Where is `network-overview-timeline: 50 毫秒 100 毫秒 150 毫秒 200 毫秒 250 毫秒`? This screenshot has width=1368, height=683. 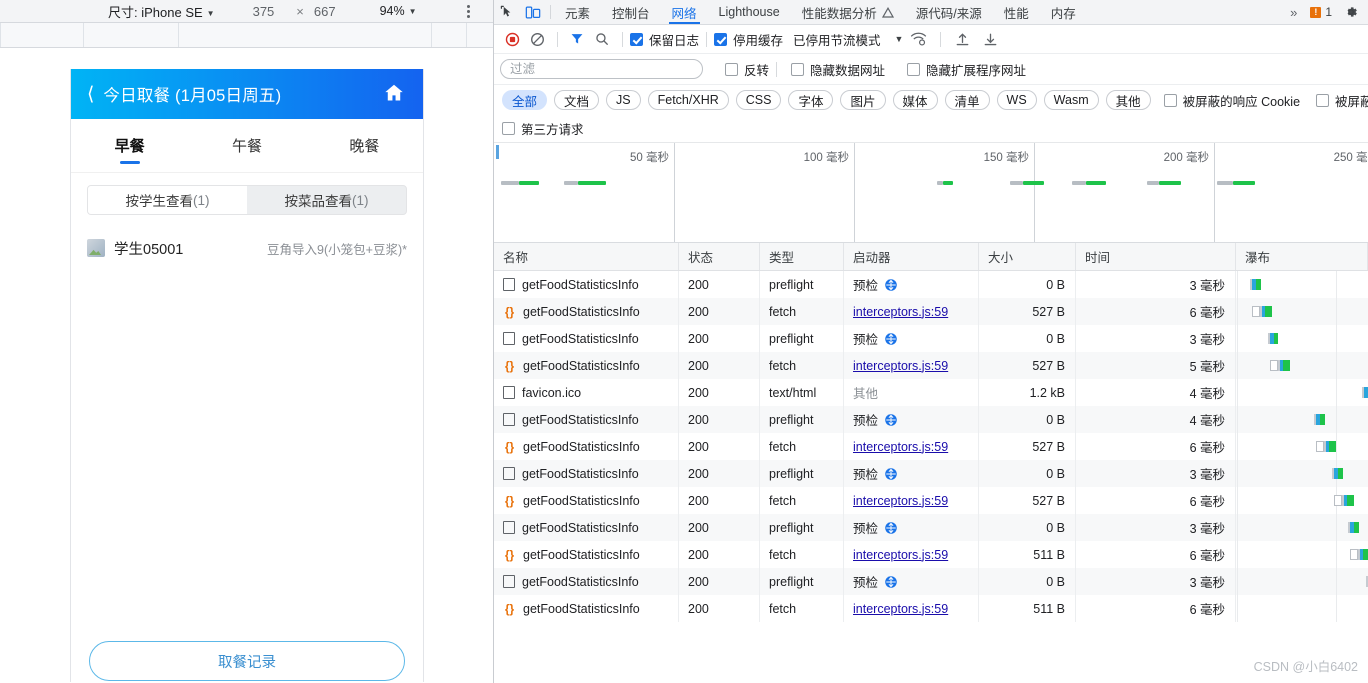
network-overview-timeline: 50 毫秒 100 毫秒 150 毫秒 200 毫秒 250 毫秒 is located at coordinates (931, 193).